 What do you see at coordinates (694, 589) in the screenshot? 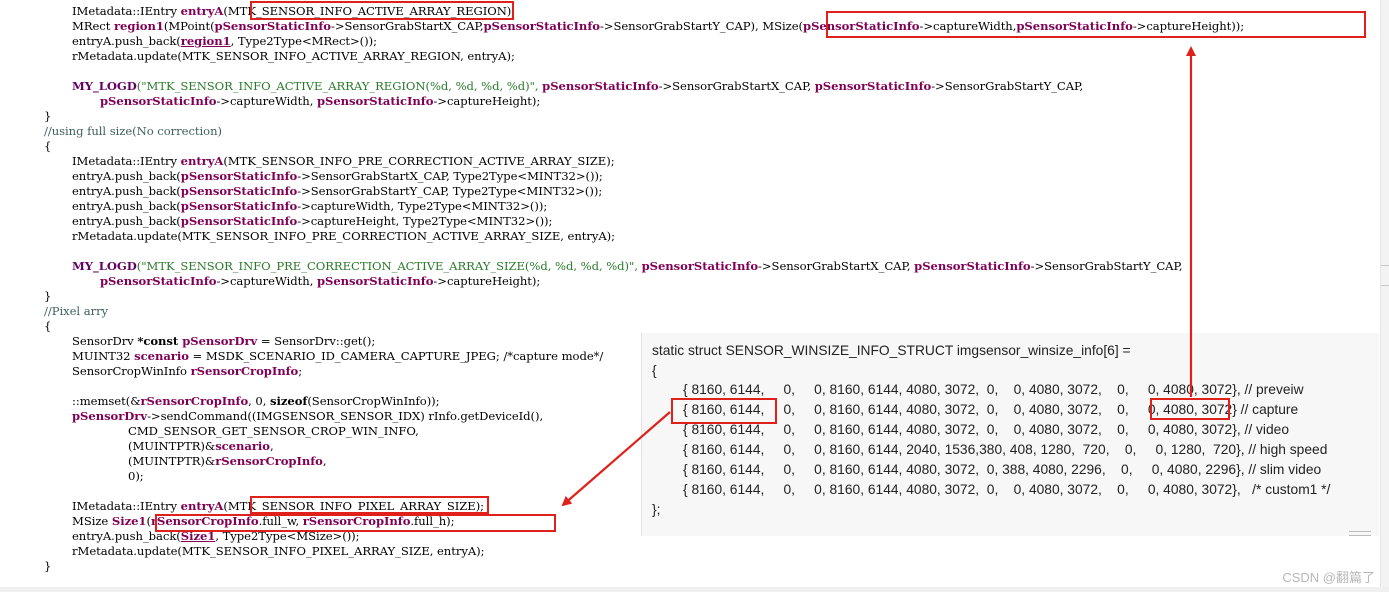
I see `bottom-scrollbar` at bounding box center [694, 589].